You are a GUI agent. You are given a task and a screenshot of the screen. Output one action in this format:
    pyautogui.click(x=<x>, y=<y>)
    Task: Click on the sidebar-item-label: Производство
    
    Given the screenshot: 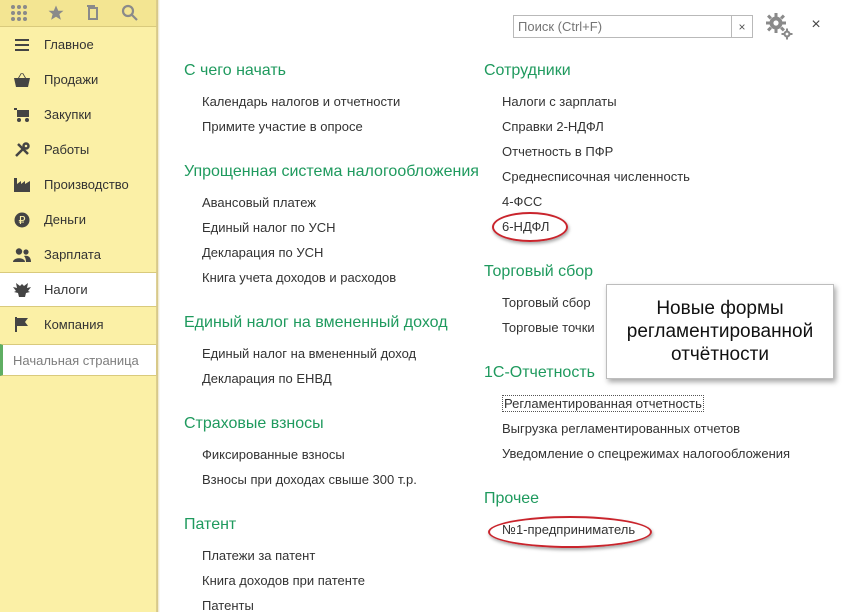 What is the action you would take?
    pyautogui.click(x=86, y=184)
    